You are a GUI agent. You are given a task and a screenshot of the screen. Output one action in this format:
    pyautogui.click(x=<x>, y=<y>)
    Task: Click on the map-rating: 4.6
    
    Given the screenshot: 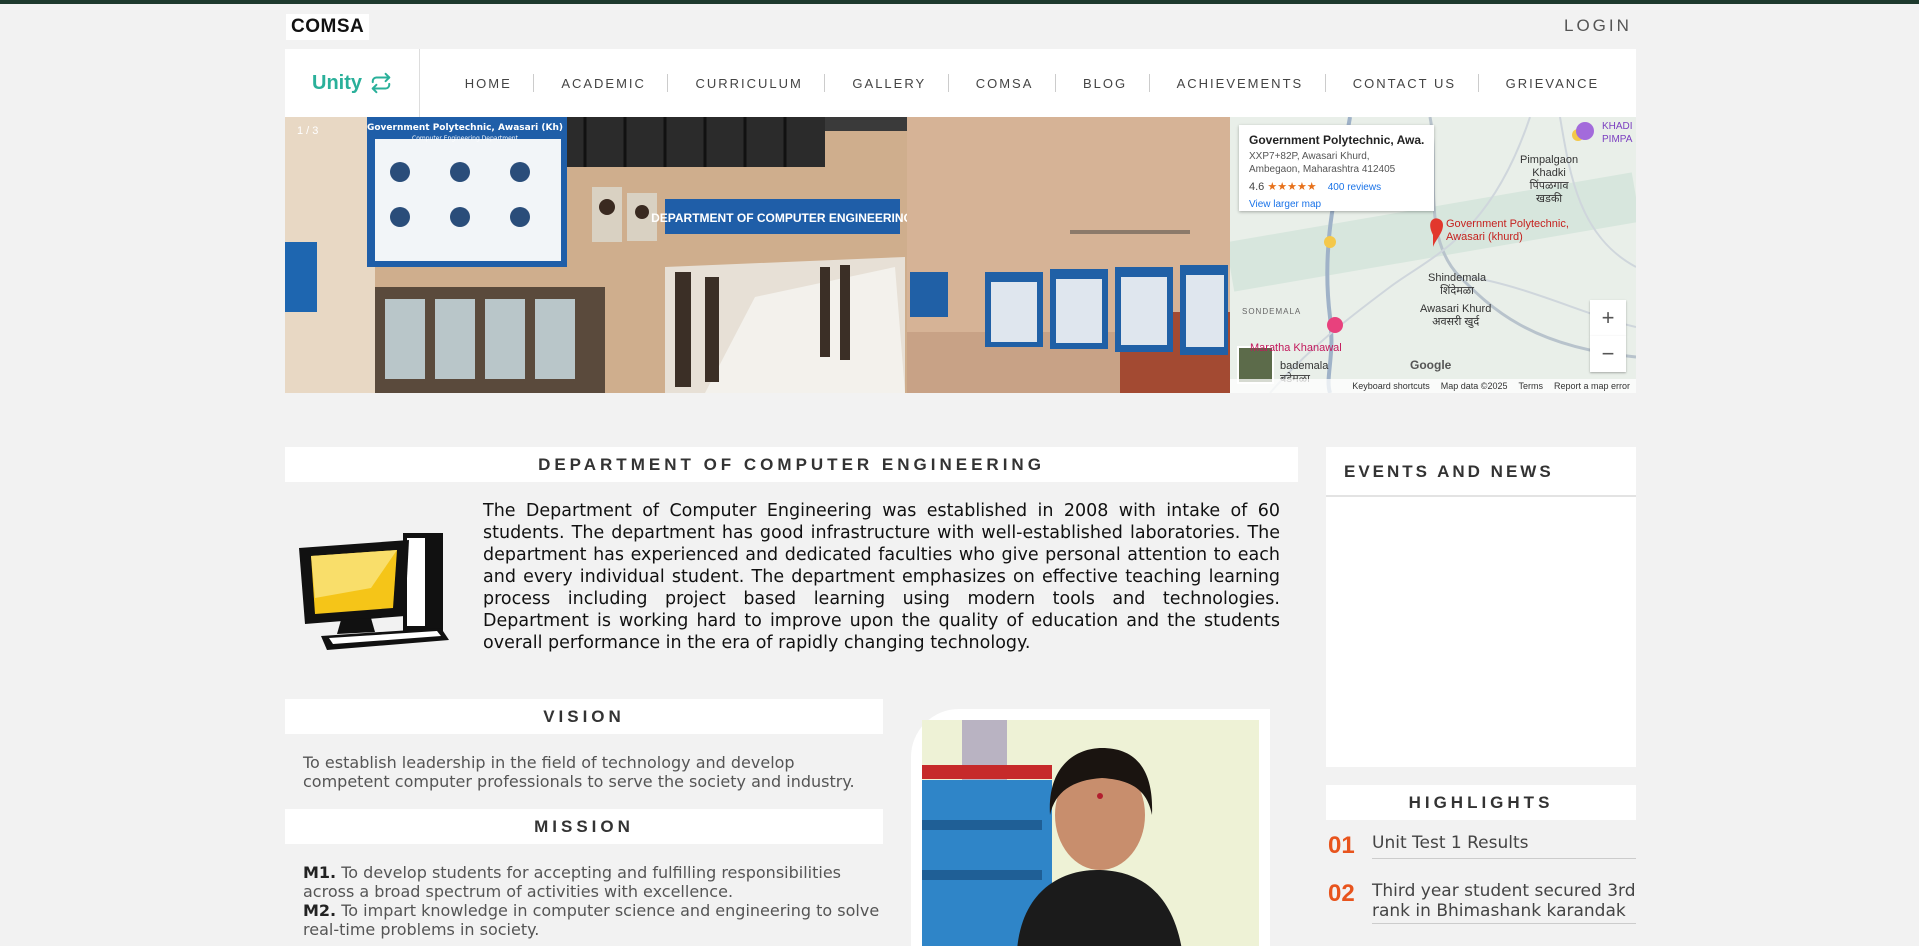 What is the action you would take?
    pyautogui.click(x=1257, y=187)
    